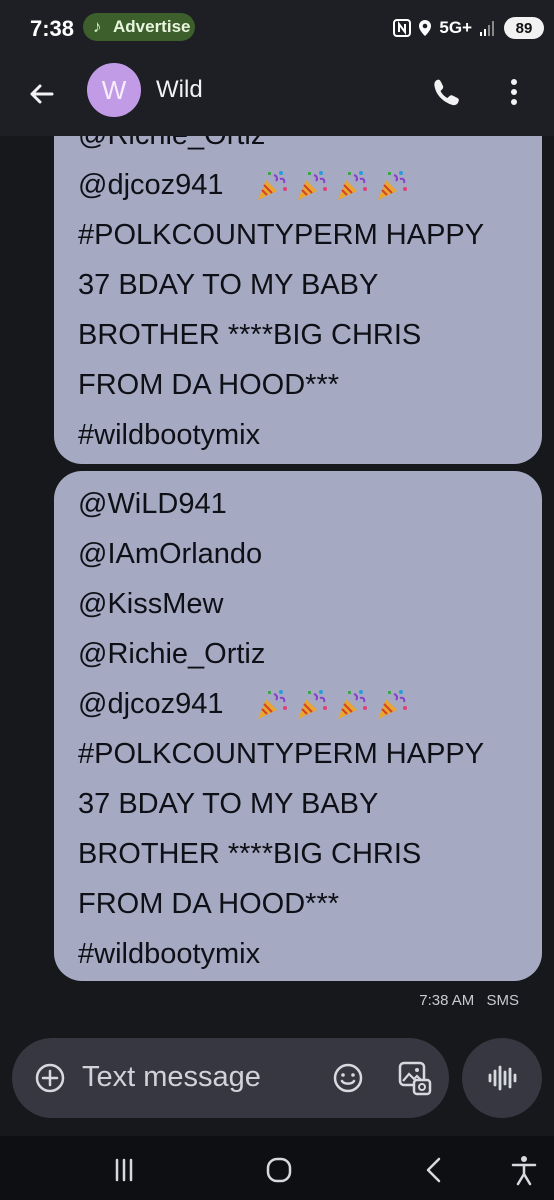  What do you see at coordinates (42, 94) in the screenshot?
I see `arrow-left-icon` at bounding box center [42, 94].